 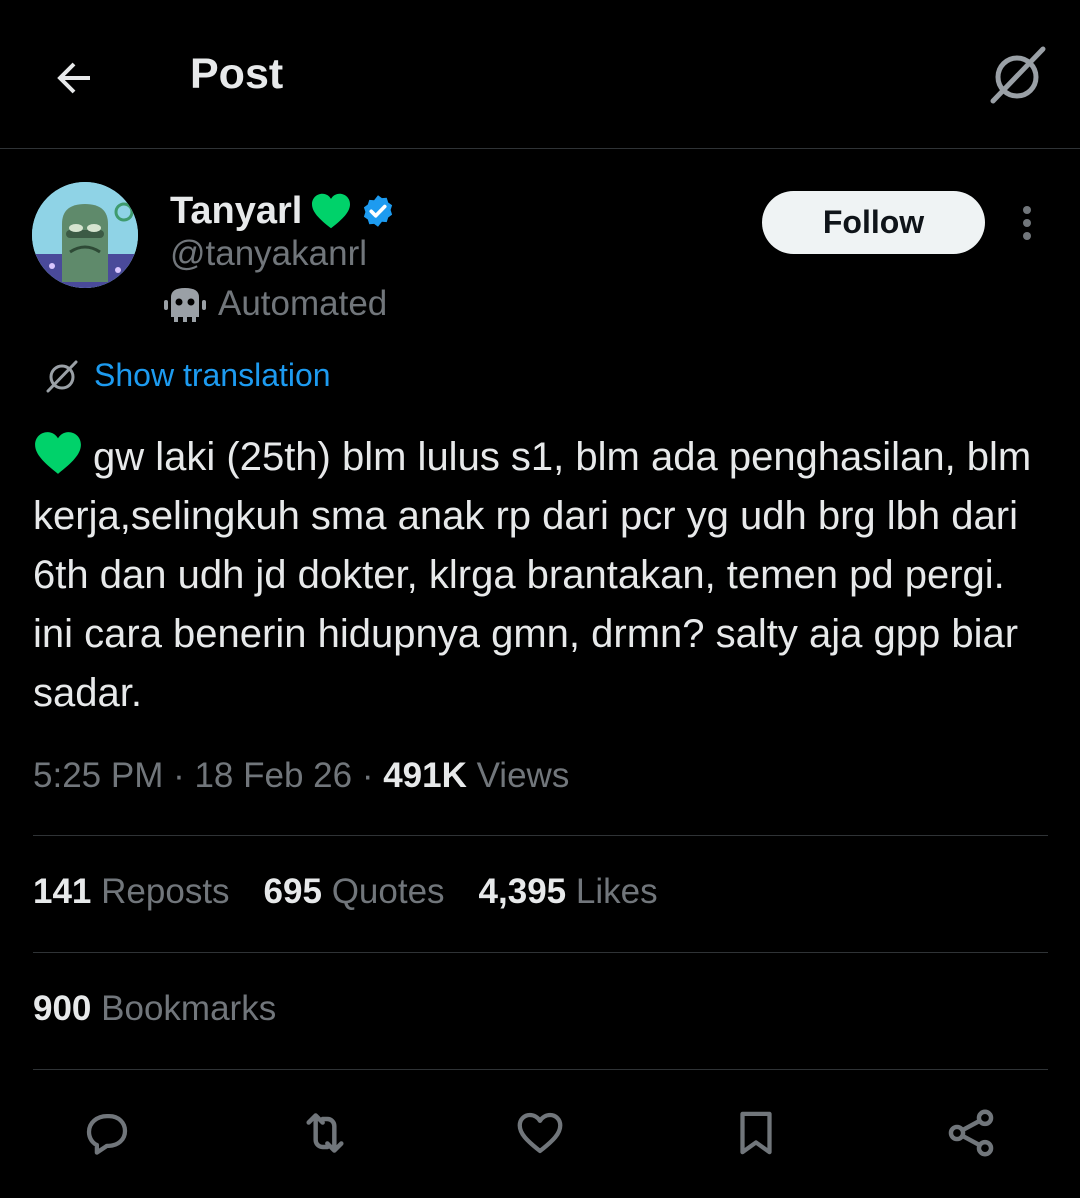 What do you see at coordinates (212, 375) in the screenshot?
I see `show-translation-text: Show translation` at bounding box center [212, 375].